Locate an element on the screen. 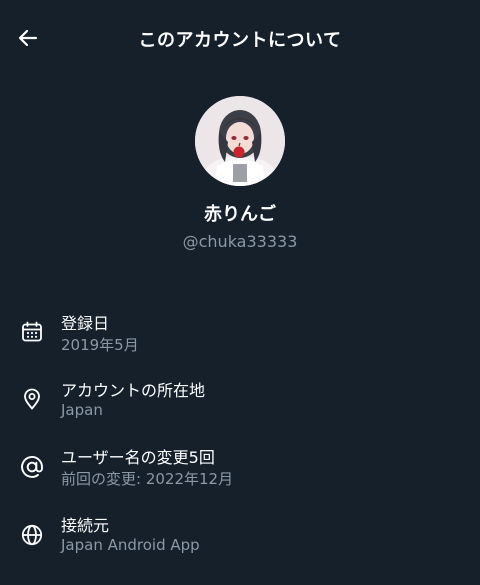 The width and height of the screenshot is (480, 585). calendar-icon is located at coordinates (32, 332).